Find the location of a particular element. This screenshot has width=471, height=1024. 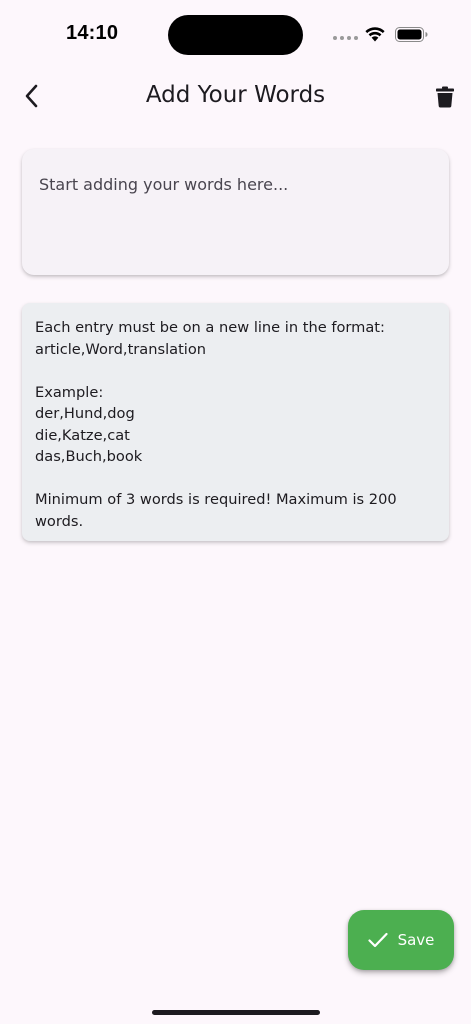

trash-icon is located at coordinates (445, 97).